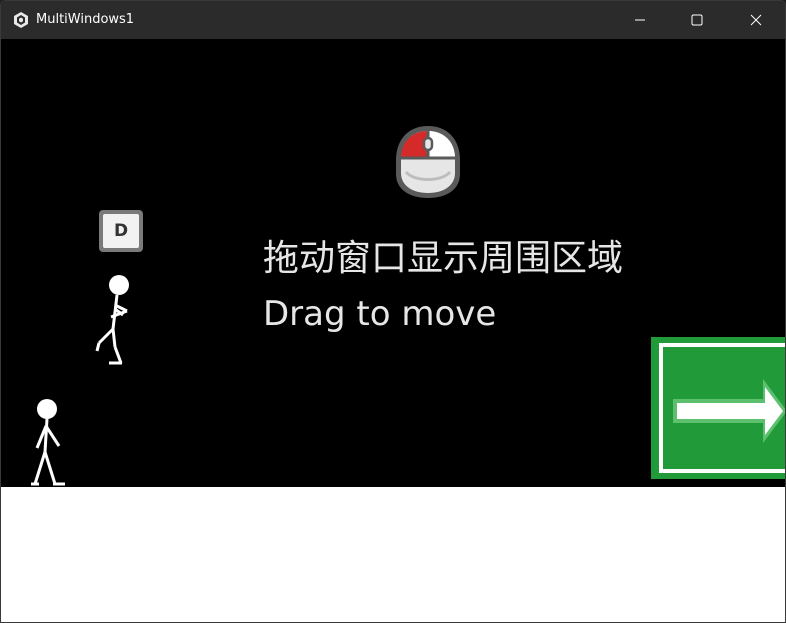  I want to click on instruction-english: Drag to move, so click(380, 314).